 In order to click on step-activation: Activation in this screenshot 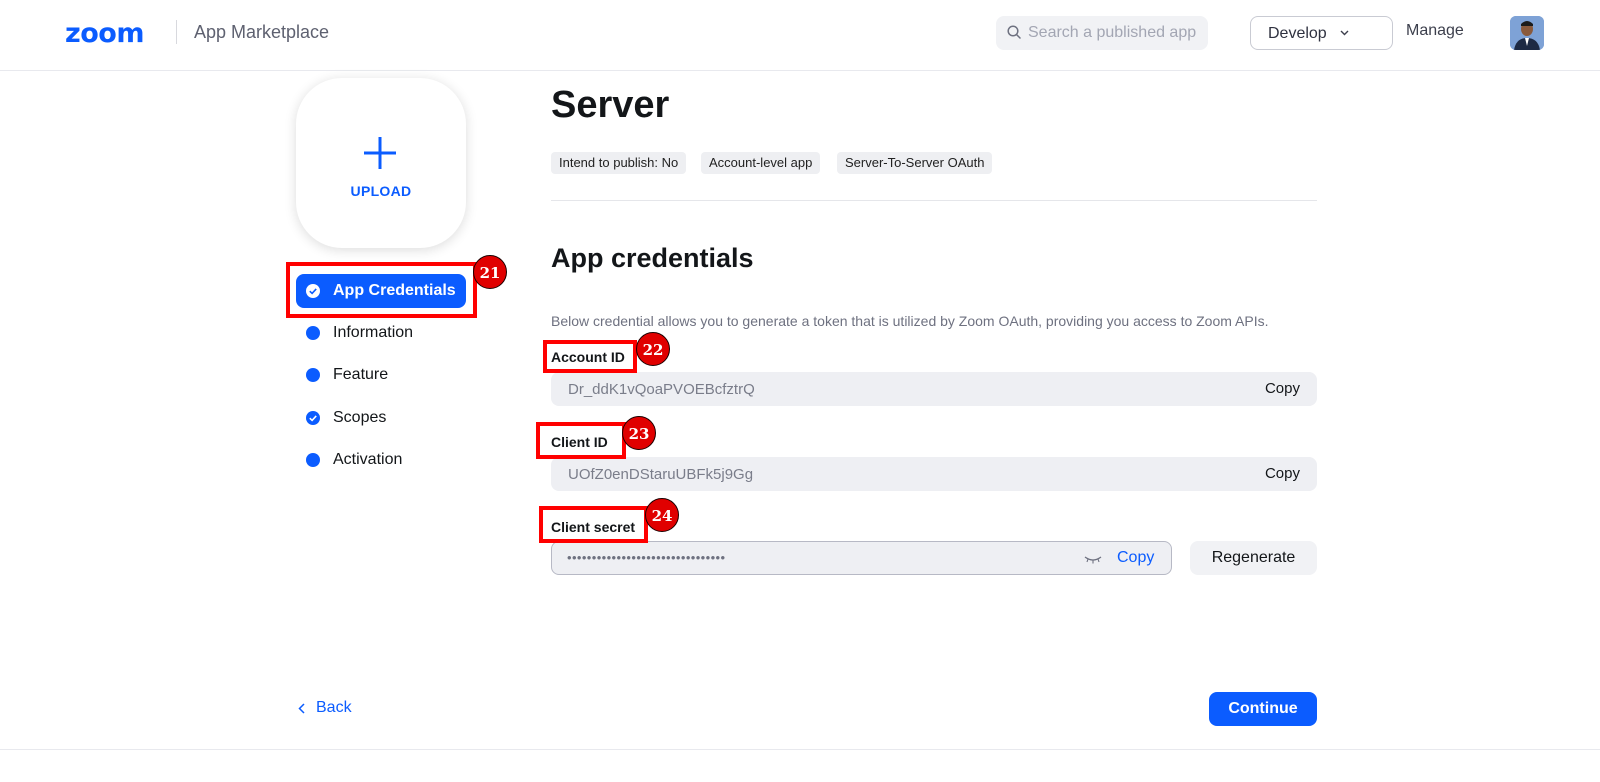, I will do `click(381, 460)`.